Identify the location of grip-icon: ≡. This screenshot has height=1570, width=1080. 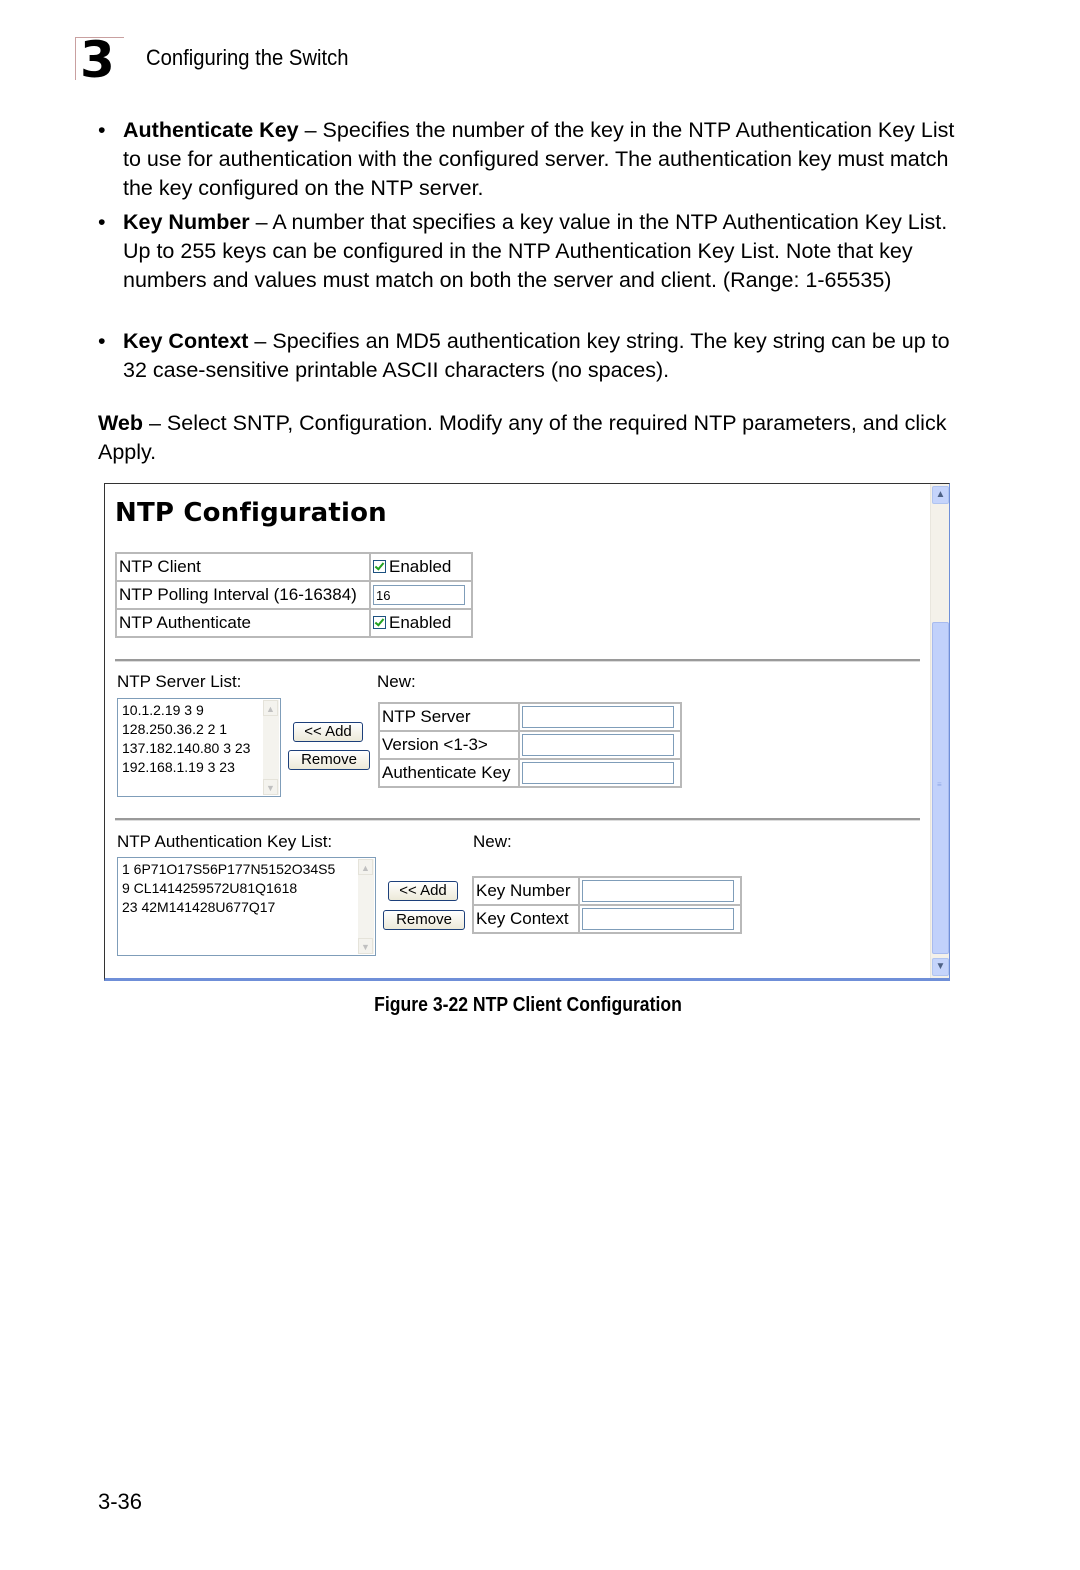
(939, 784).